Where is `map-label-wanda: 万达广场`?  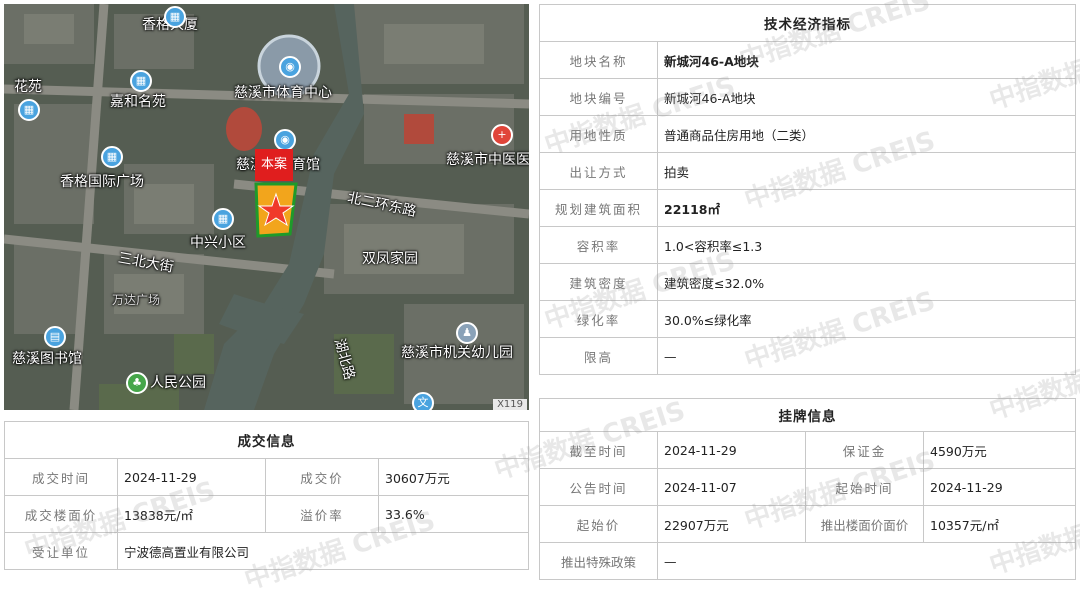 map-label-wanda: 万达广场 is located at coordinates (136, 300).